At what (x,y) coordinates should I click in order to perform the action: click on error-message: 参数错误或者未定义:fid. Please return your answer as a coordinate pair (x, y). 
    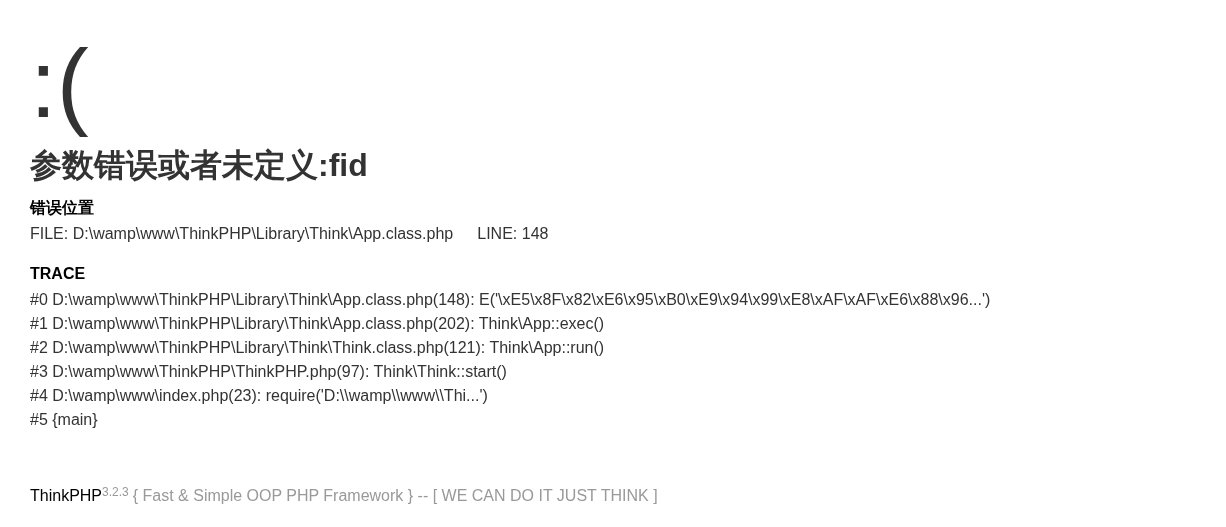
    Looking at the image, I should click on (199, 165).